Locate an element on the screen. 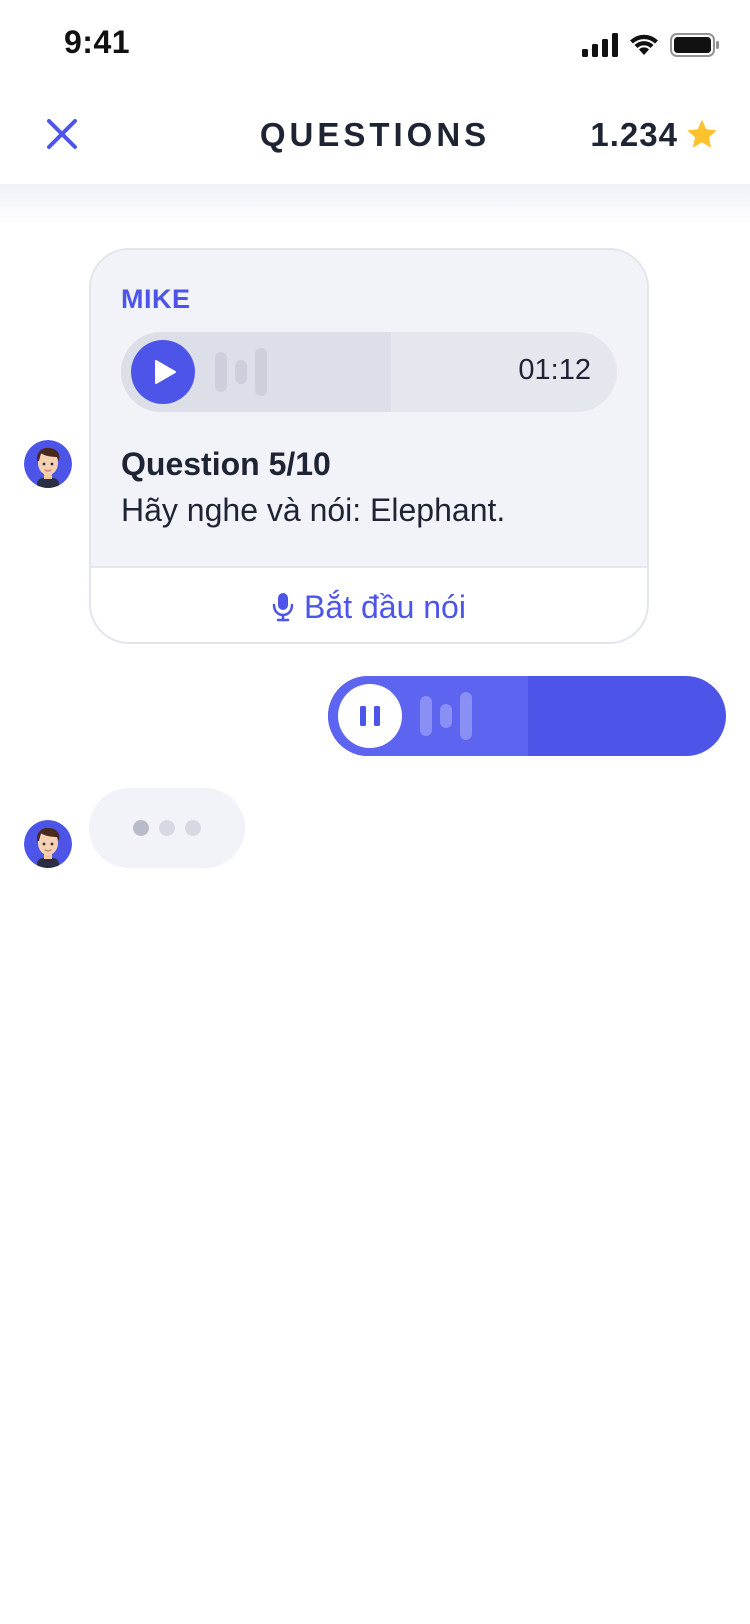 The width and height of the screenshot is (750, 1624). audio-duration: 01:12 is located at coordinates (554, 370).